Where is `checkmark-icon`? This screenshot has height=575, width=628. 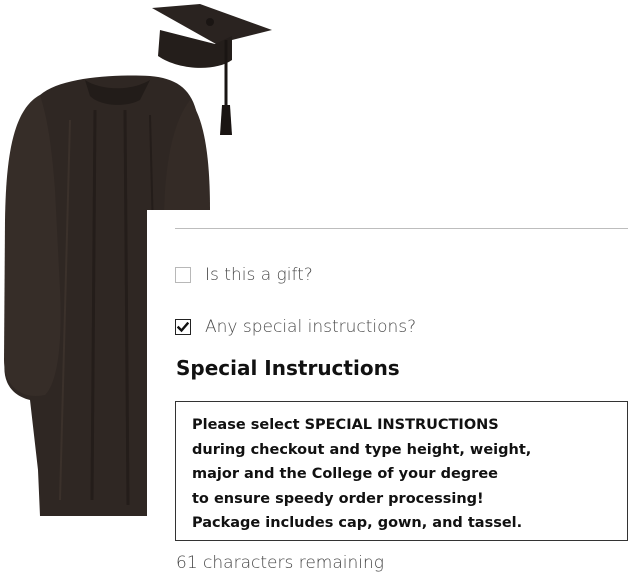 checkmark-icon is located at coordinates (183, 326).